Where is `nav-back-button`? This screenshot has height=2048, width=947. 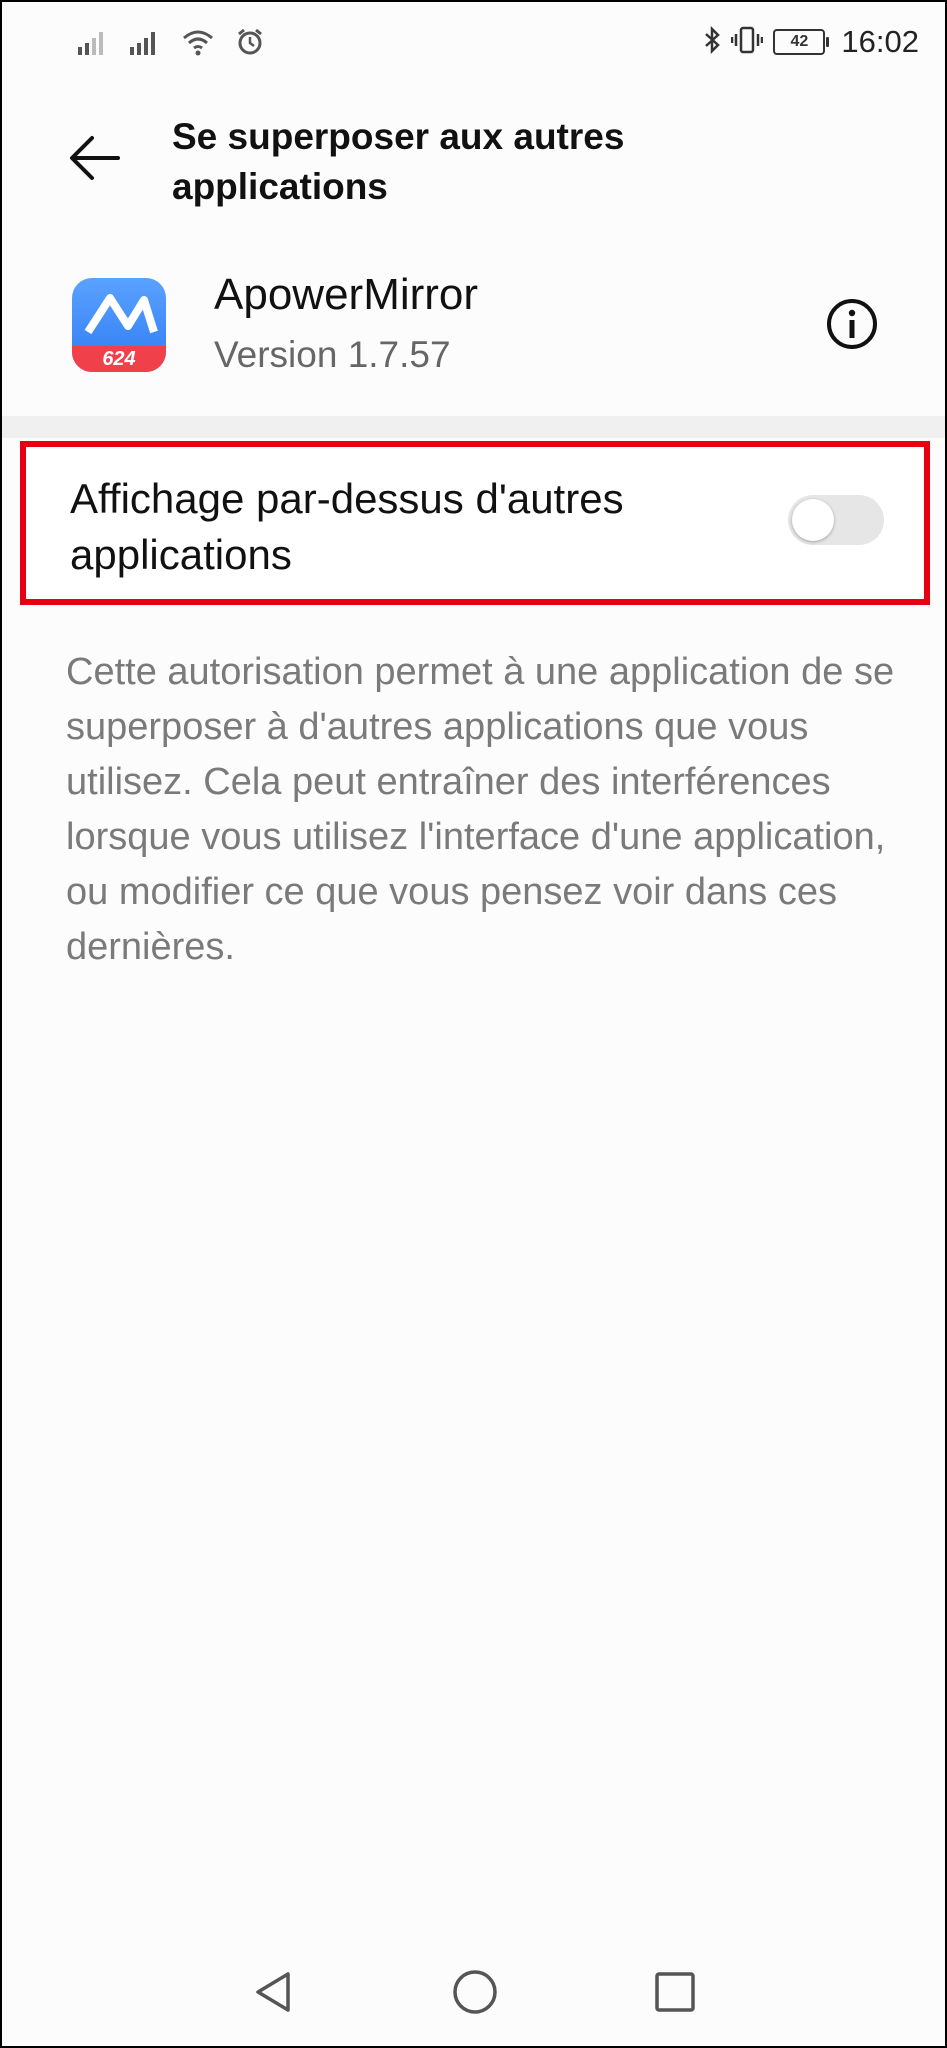
nav-back-button is located at coordinates (274, 1992).